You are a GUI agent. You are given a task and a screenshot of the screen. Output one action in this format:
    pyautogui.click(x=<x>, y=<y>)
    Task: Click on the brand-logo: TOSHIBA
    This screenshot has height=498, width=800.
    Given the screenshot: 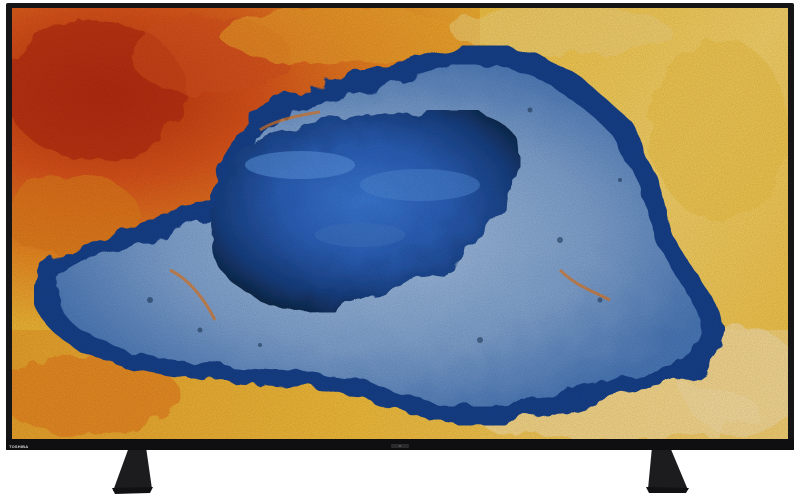 What is the action you would take?
    pyautogui.click(x=19, y=446)
    